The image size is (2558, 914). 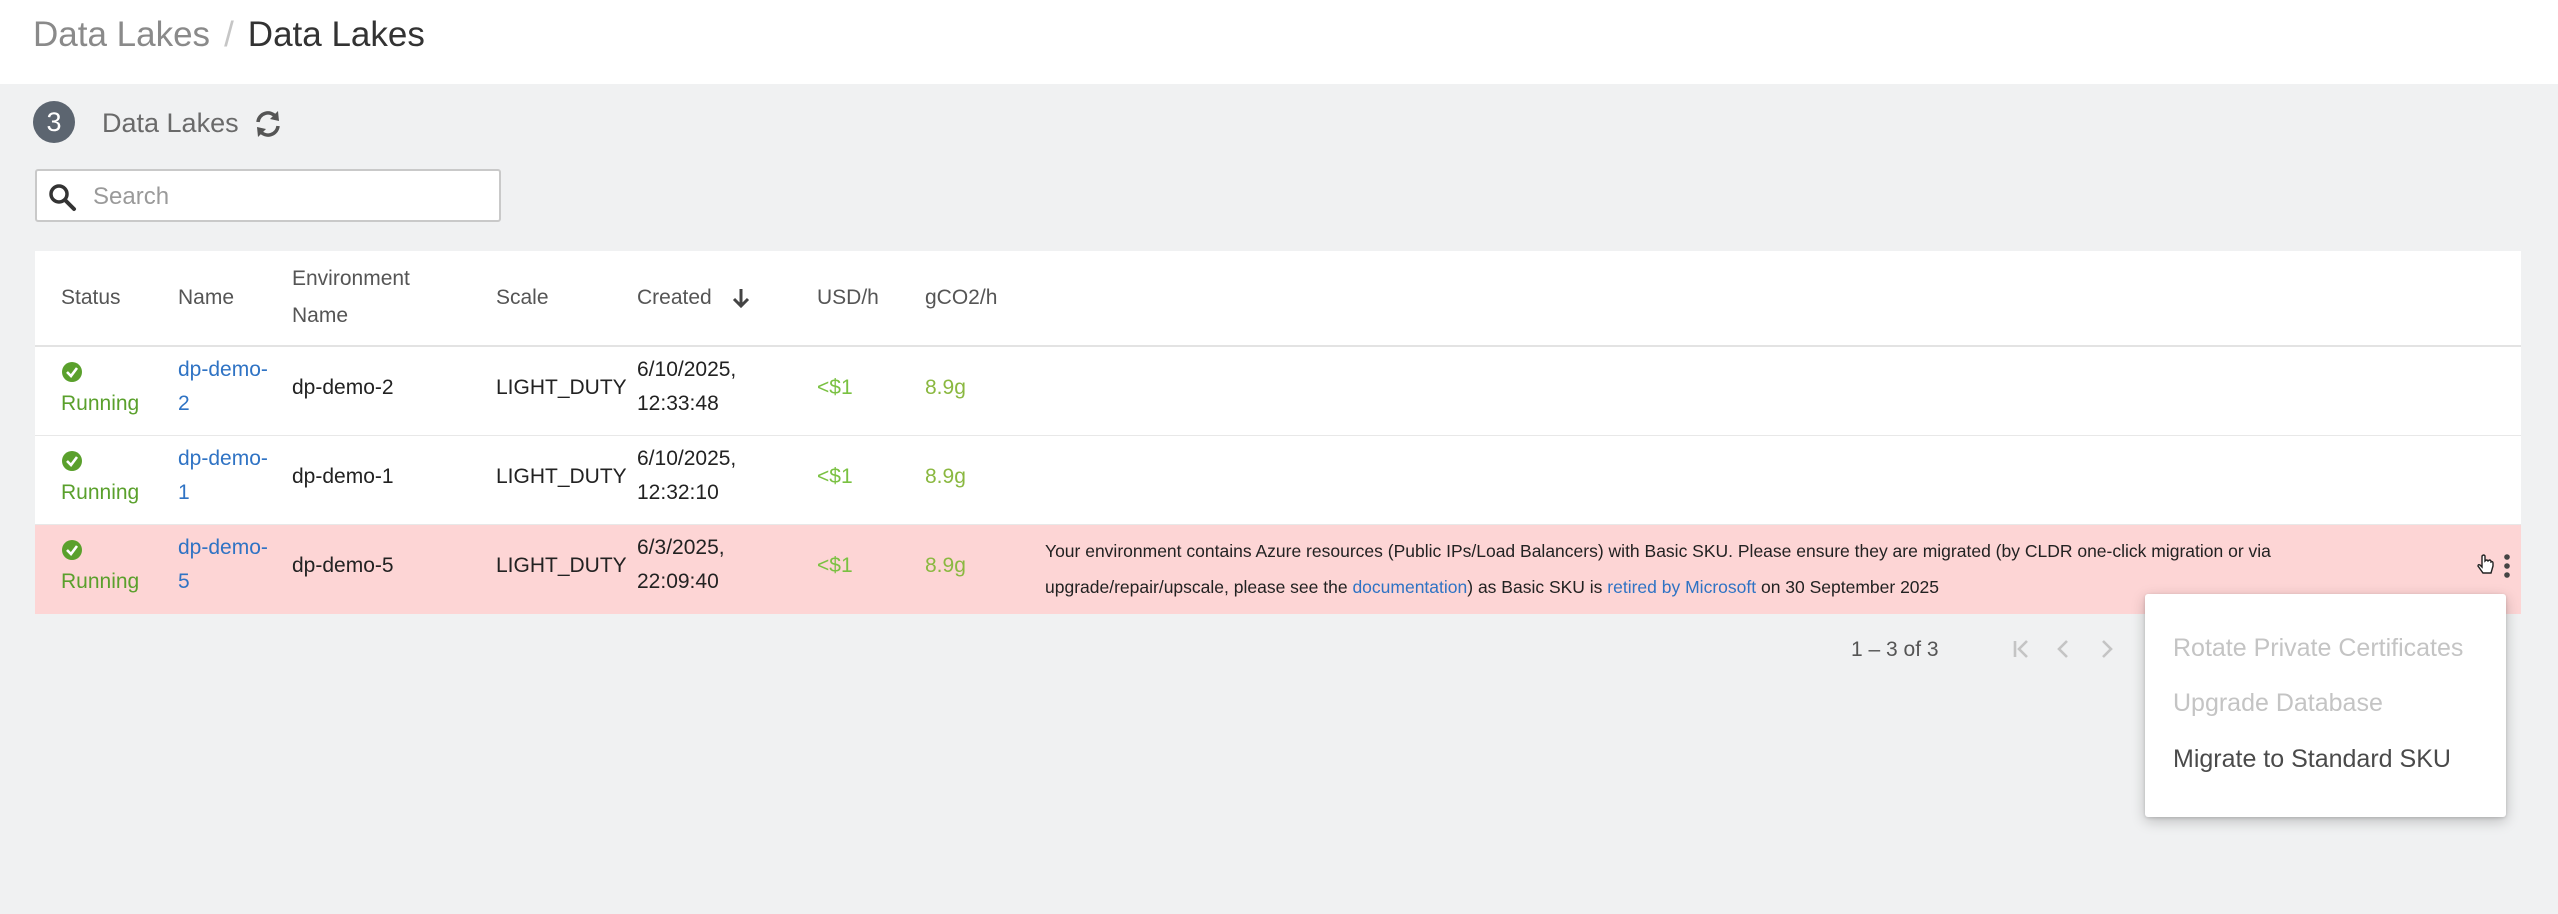 What do you see at coordinates (228, 565) in the screenshot?
I see `datalake-name-link: dp-demo-5` at bounding box center [228, 565].